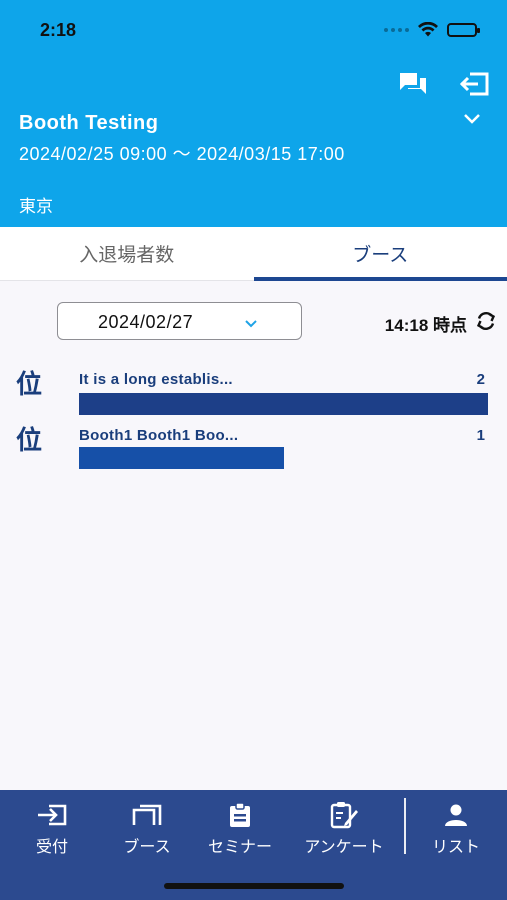 The width and height of the screenshot is (507, 900). I want to click on visit-count: 2, so click(480, 379).